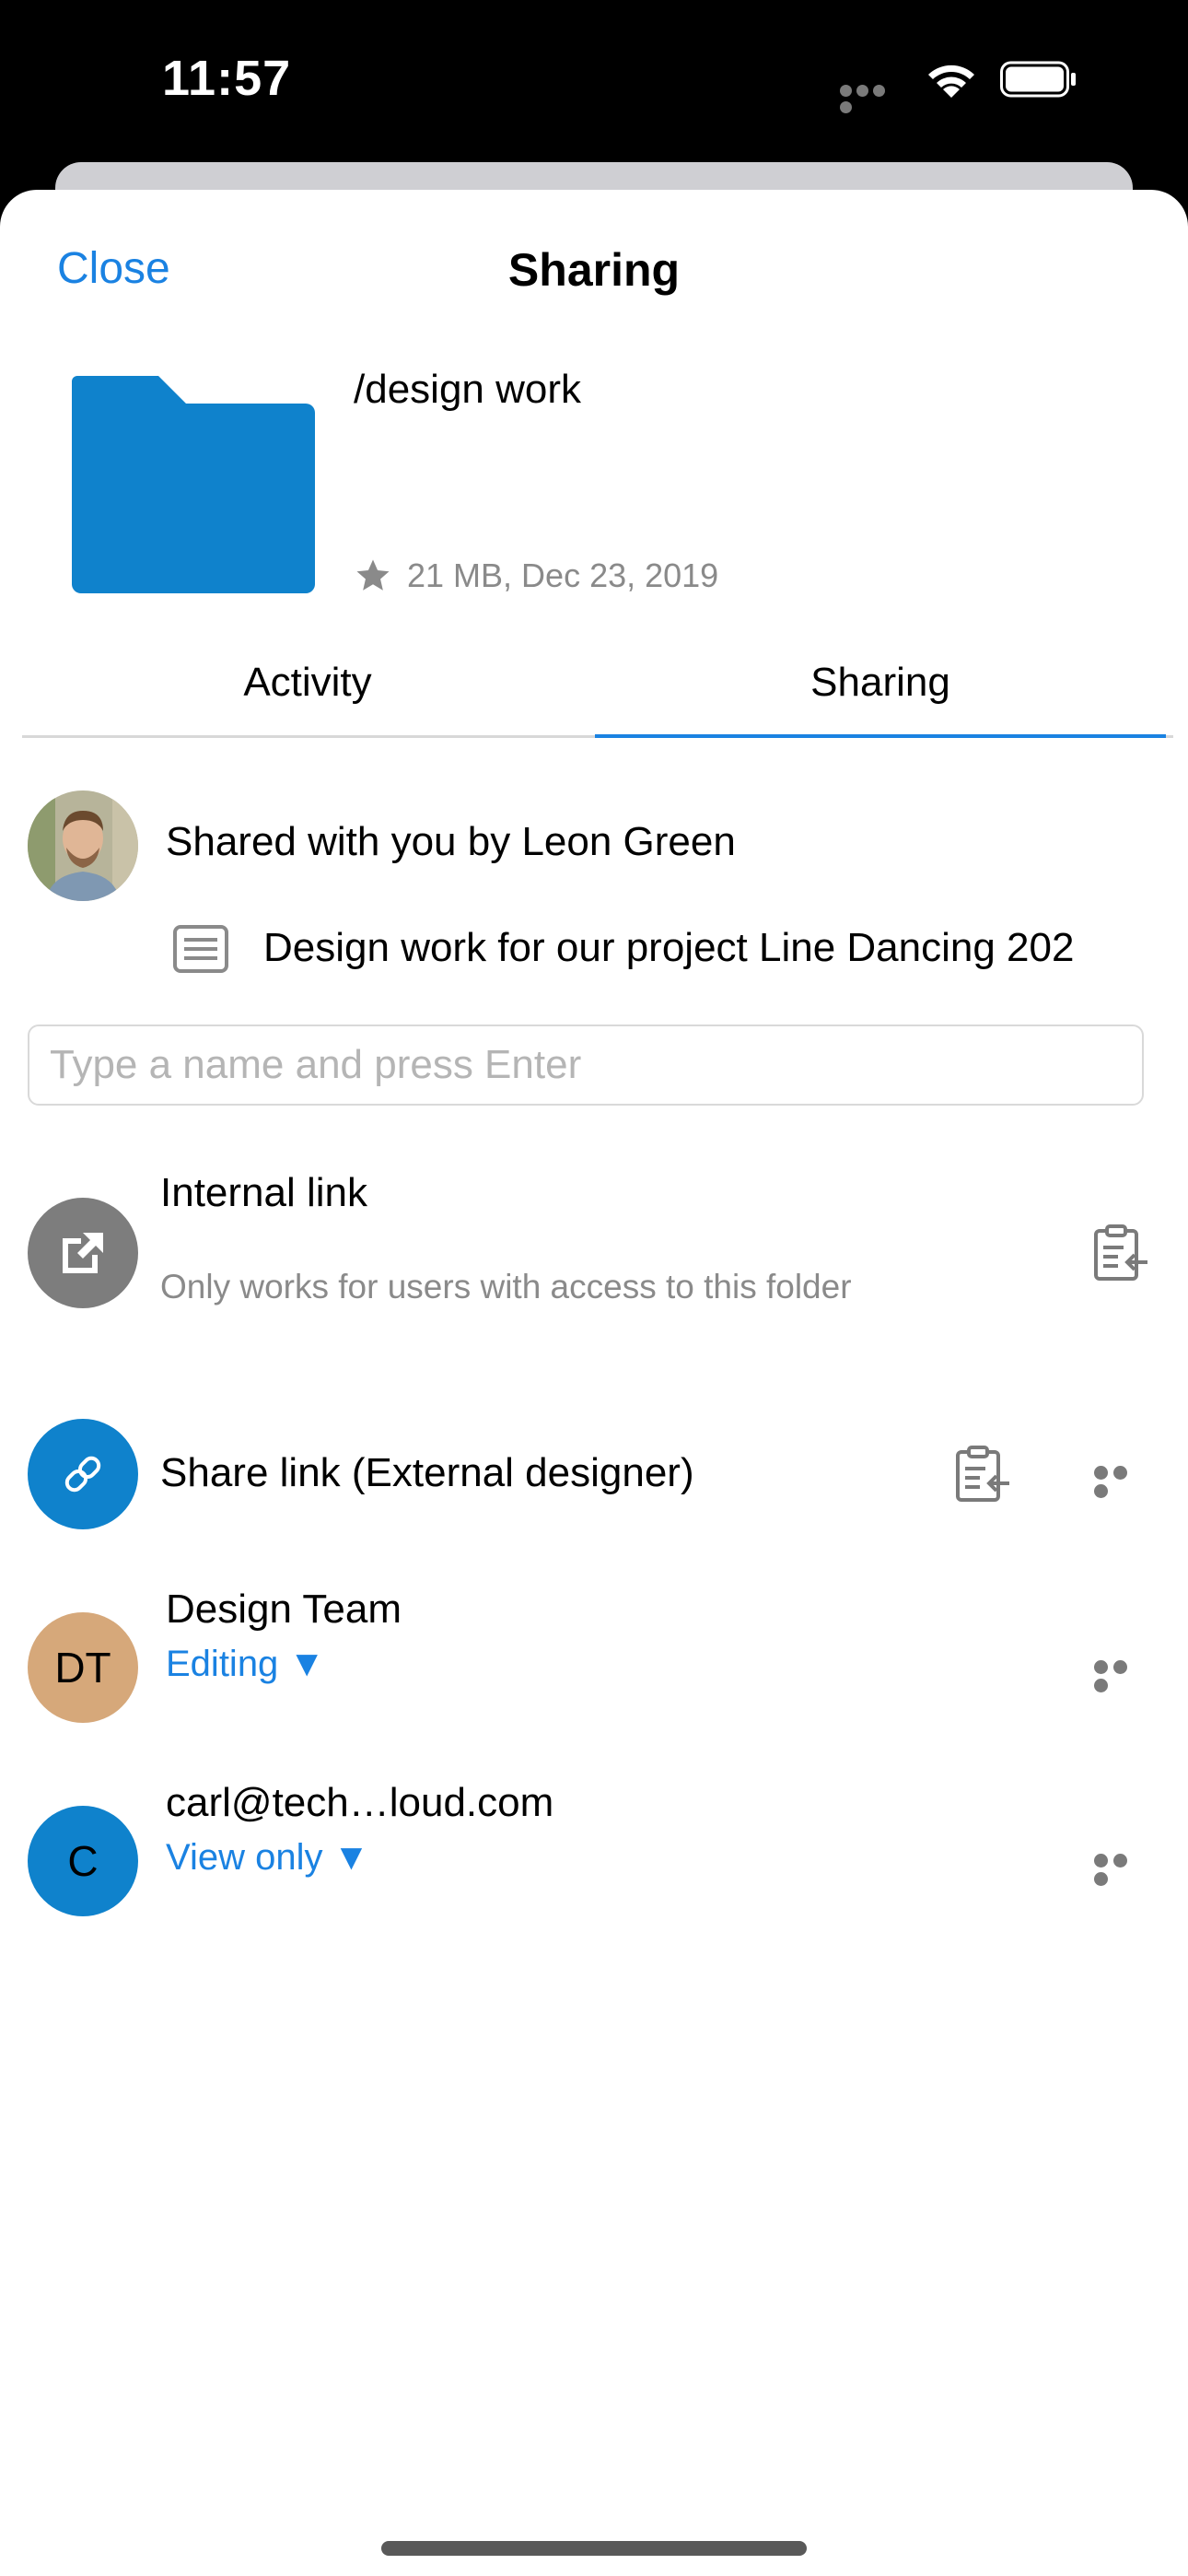 Image resolution: width=1188 pixels, height=2576 pixels. I want to click on battery-icon, so click(1038, 79).